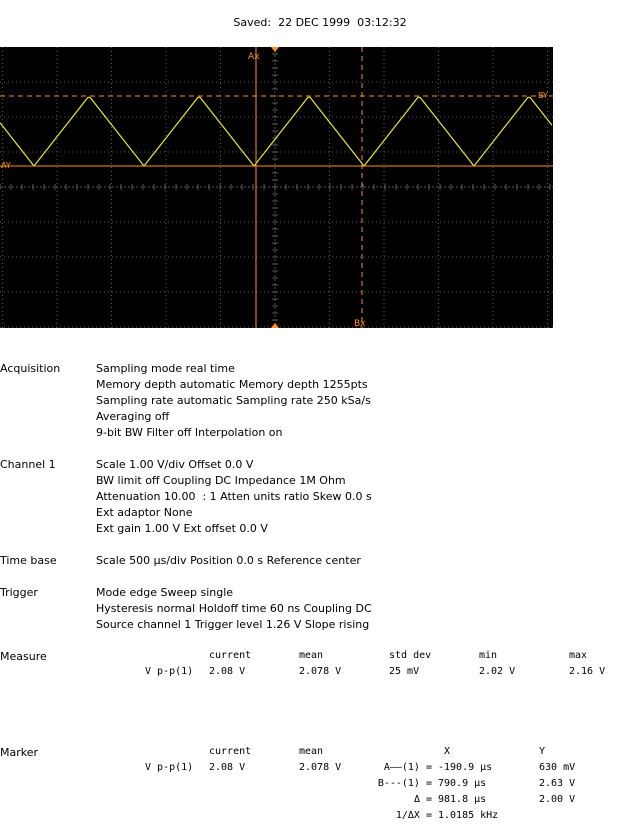 The image size is (640, 825). Describe the element at coordinates (19, 592) in the screenshot. I see `trigger-label: Trigger` at that location.